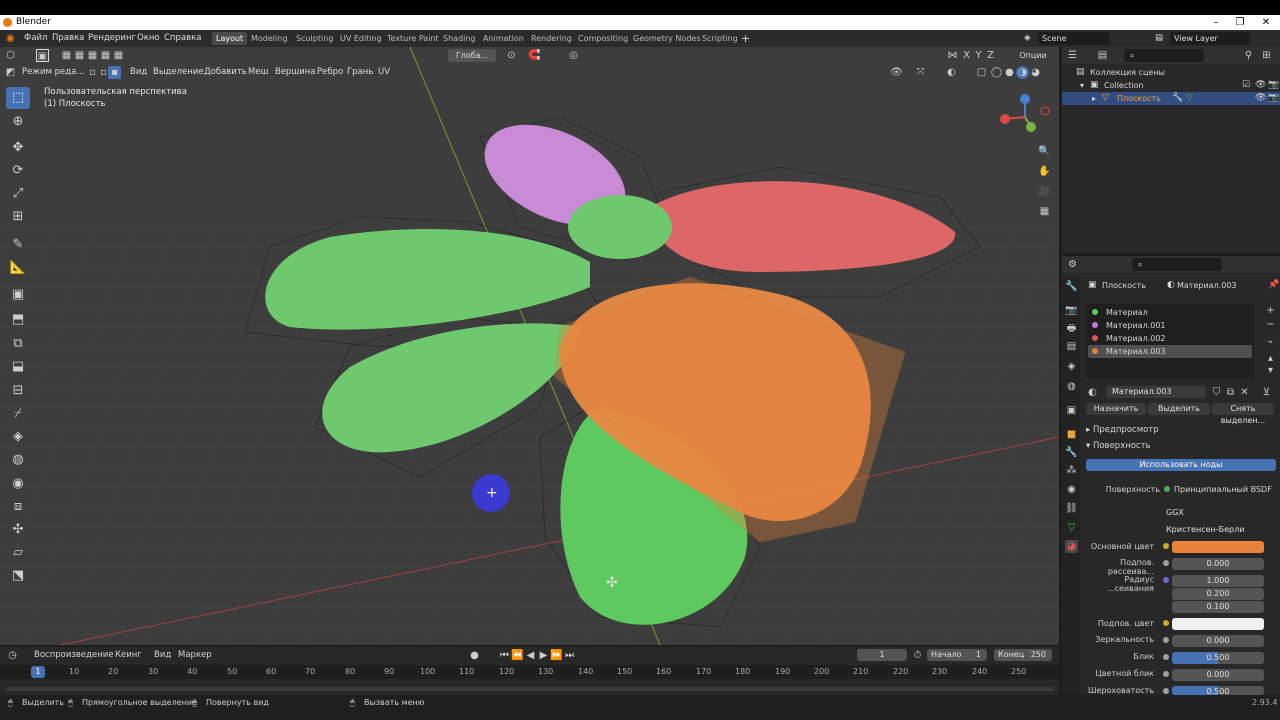 Image resolution: width=1280 pixels, height=720 pixels. I want to click on timeline-scrollbar, so click(530, 689).